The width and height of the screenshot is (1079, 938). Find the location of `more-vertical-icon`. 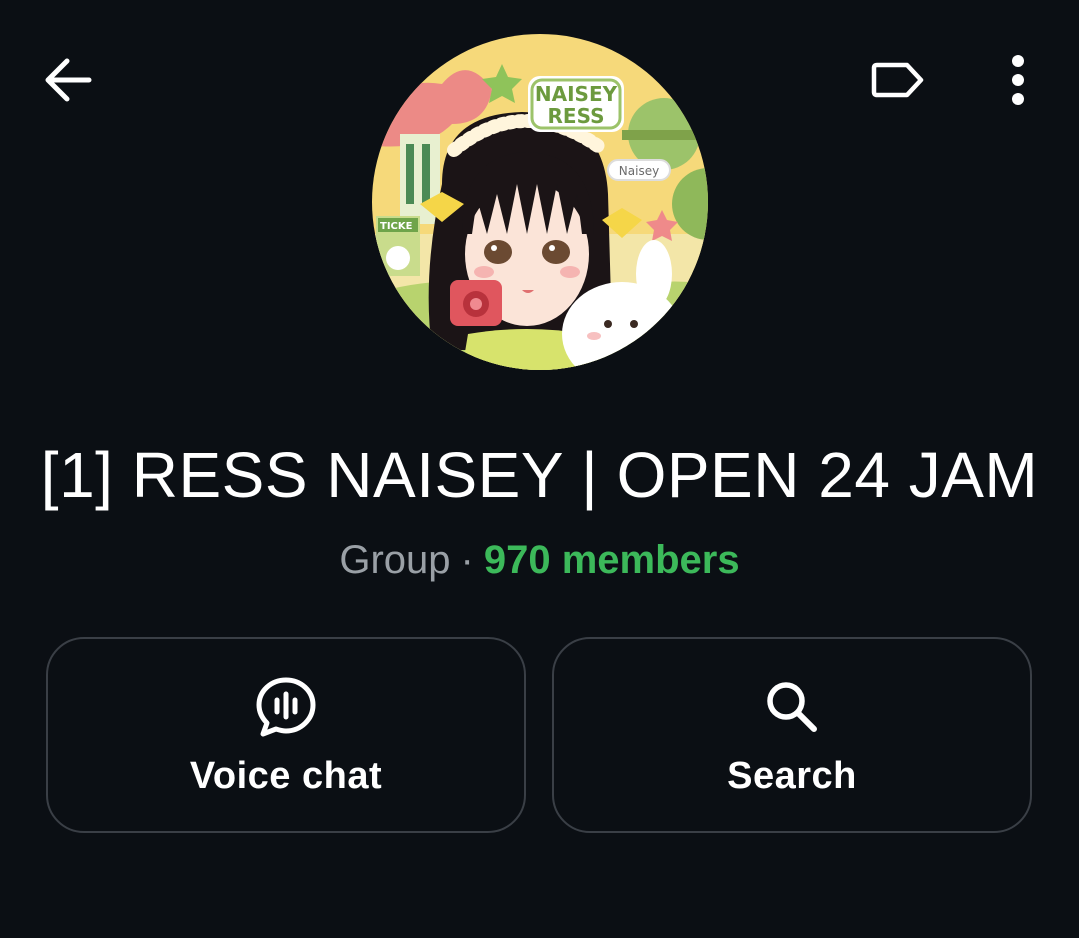

more-vertical-icon is located at coordinates (1018, 80).